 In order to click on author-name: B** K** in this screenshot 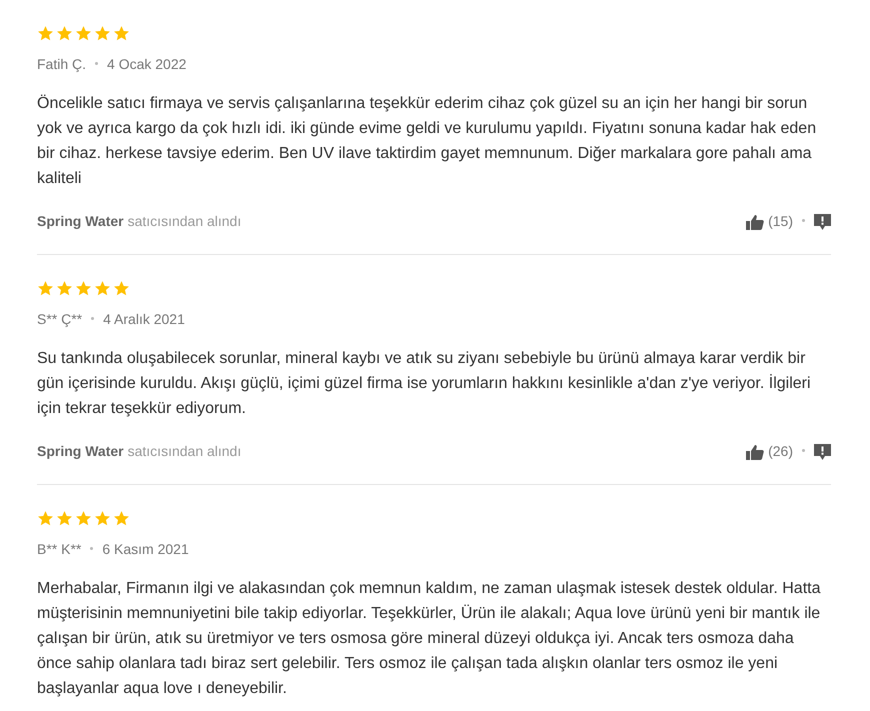, I will do `click(59, 549)`.